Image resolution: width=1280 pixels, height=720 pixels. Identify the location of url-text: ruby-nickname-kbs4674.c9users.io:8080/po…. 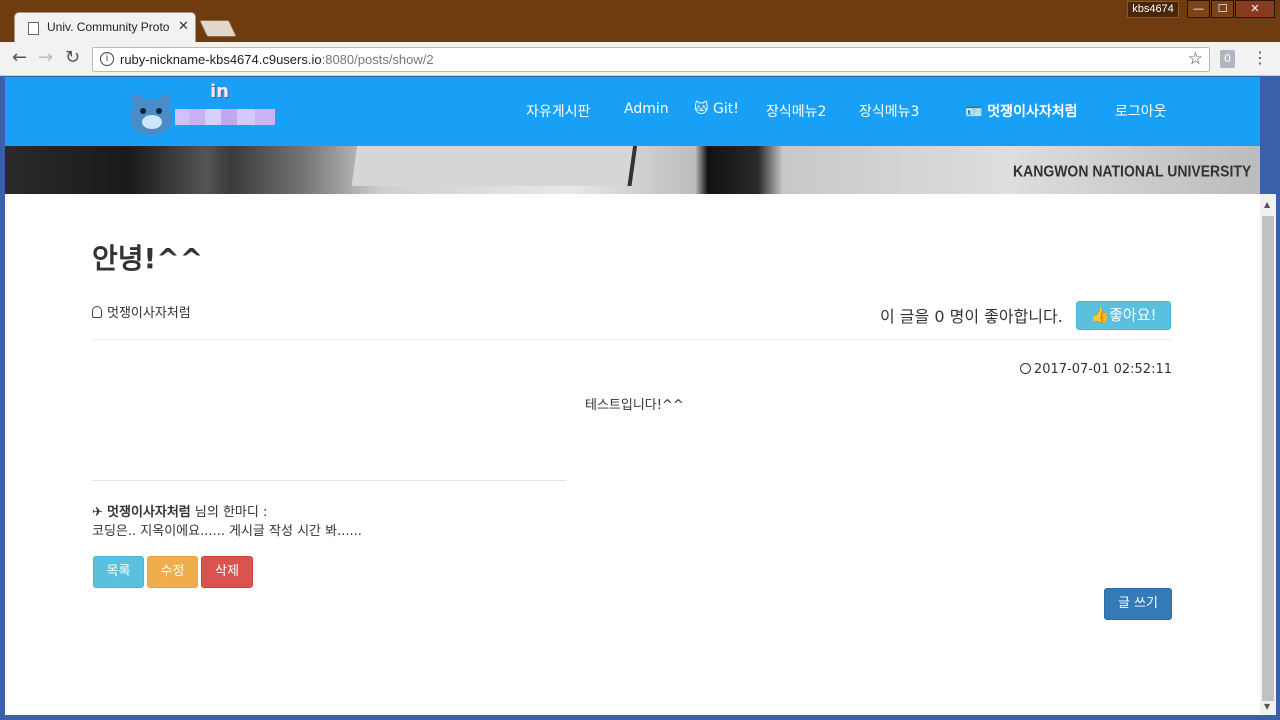
(277, 59).